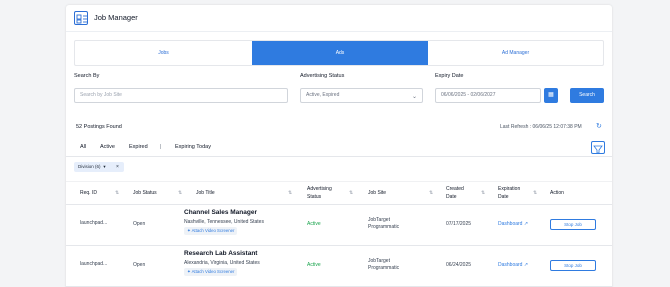 The width and height of the screenshot is (670, 287). I want to click on division-filter-chip: Division (6) ▼ ×, so click(99, 167).